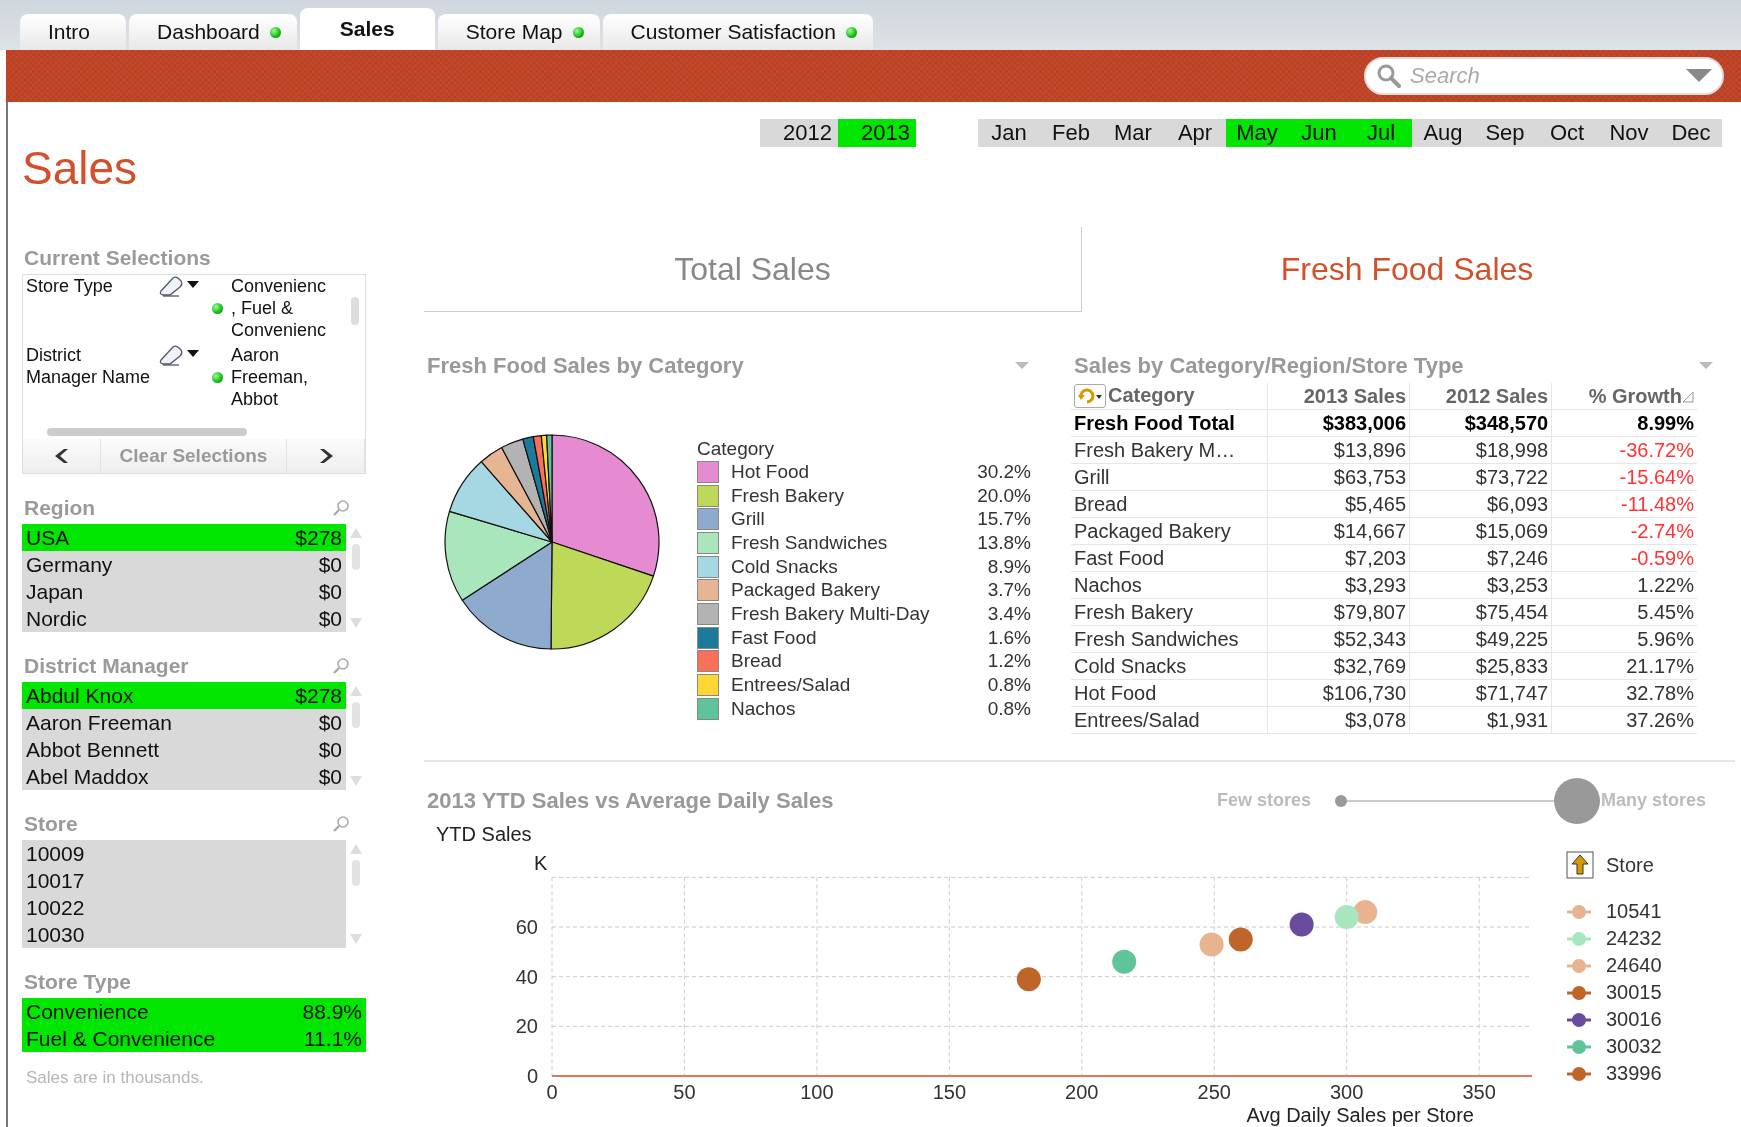  What do you see at coordinates (1634, 1046) in the screenshot?
I see `legend-label: 30032` at bounding box center [1634, 1046].